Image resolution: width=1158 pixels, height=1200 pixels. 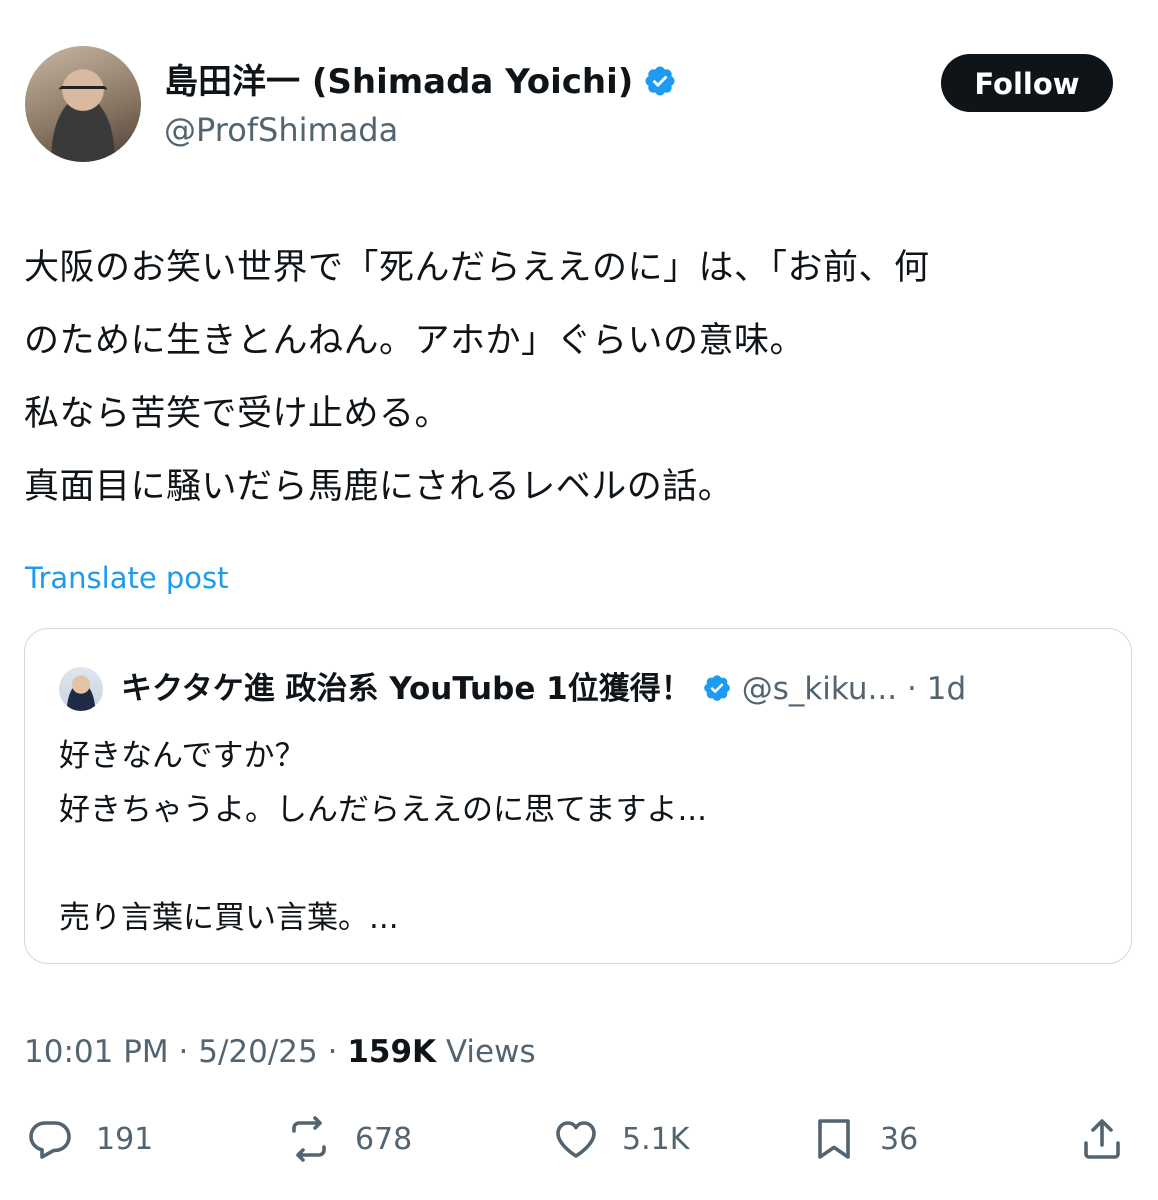 I want to click on repost-button: 678, so click(x=348, y=1139).